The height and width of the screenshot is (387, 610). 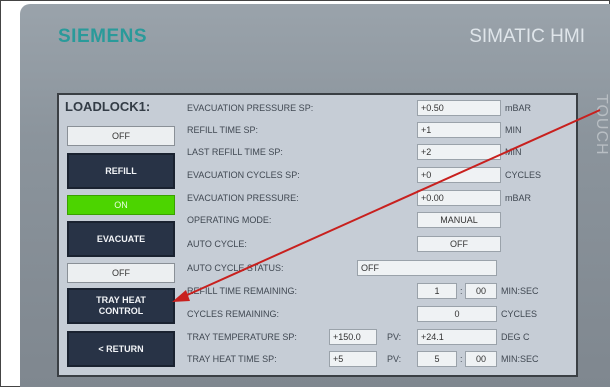 I want to click on tray-heat-time-sp-label: TRAY HEAT TIME SP:, so click(x=232, y=359).